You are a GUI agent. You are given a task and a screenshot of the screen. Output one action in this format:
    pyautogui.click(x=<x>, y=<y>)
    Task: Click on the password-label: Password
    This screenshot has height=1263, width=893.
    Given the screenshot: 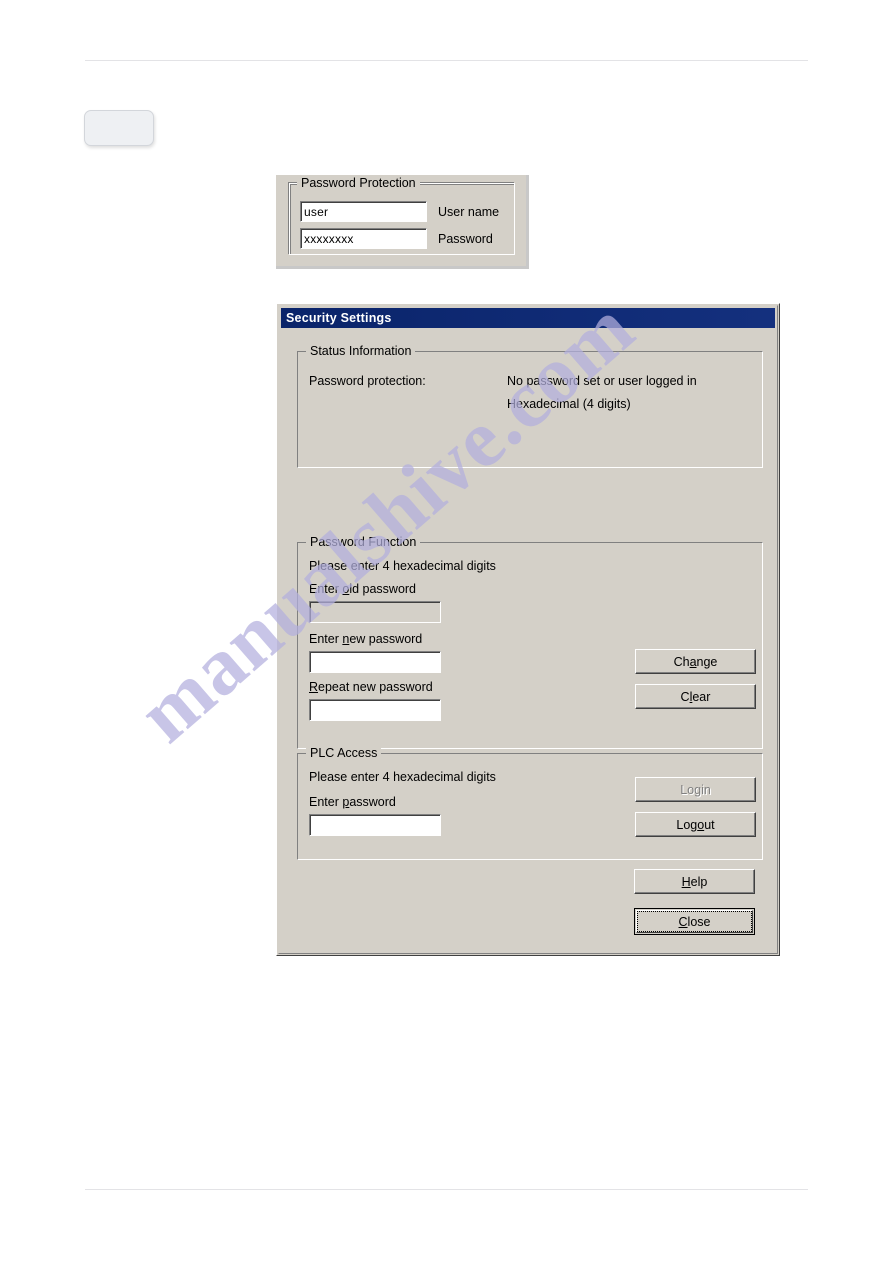 What is the action you would take?
    pyautogui.click(x=465, y=239)
    